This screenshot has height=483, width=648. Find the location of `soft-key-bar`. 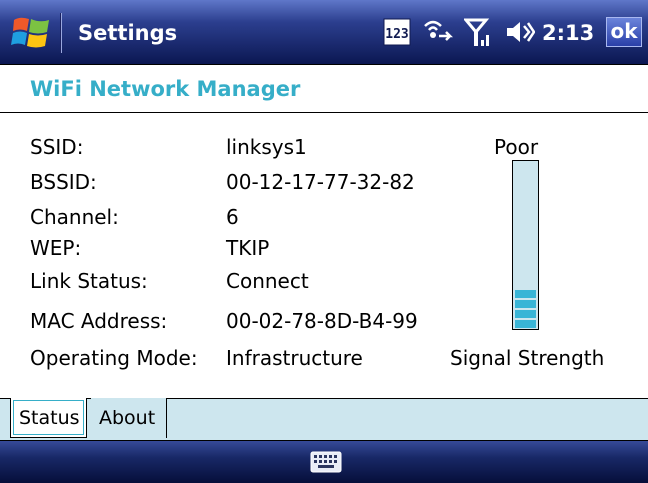

soft-key-bar is located at coordinates (324, 461).